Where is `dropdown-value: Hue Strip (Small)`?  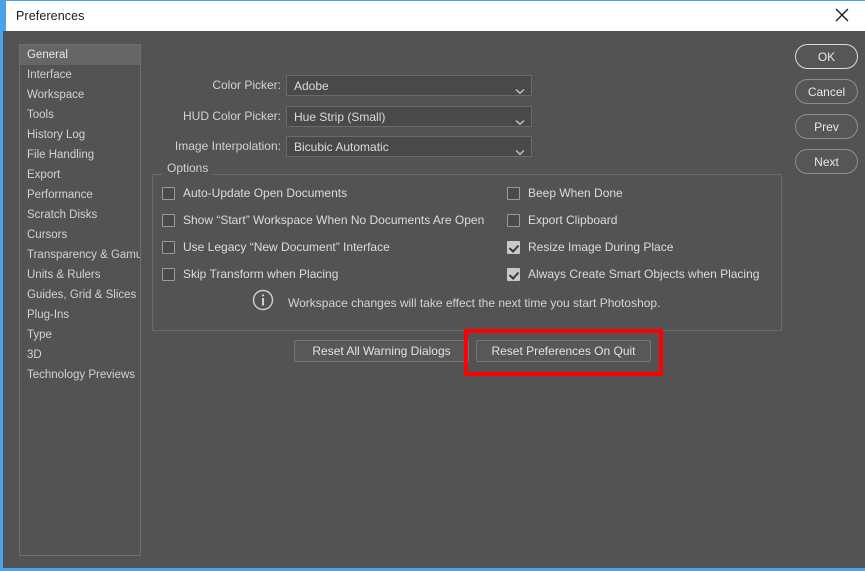
dropdown-value: Hue Strip (Small) is located at coordinates (340, 117).